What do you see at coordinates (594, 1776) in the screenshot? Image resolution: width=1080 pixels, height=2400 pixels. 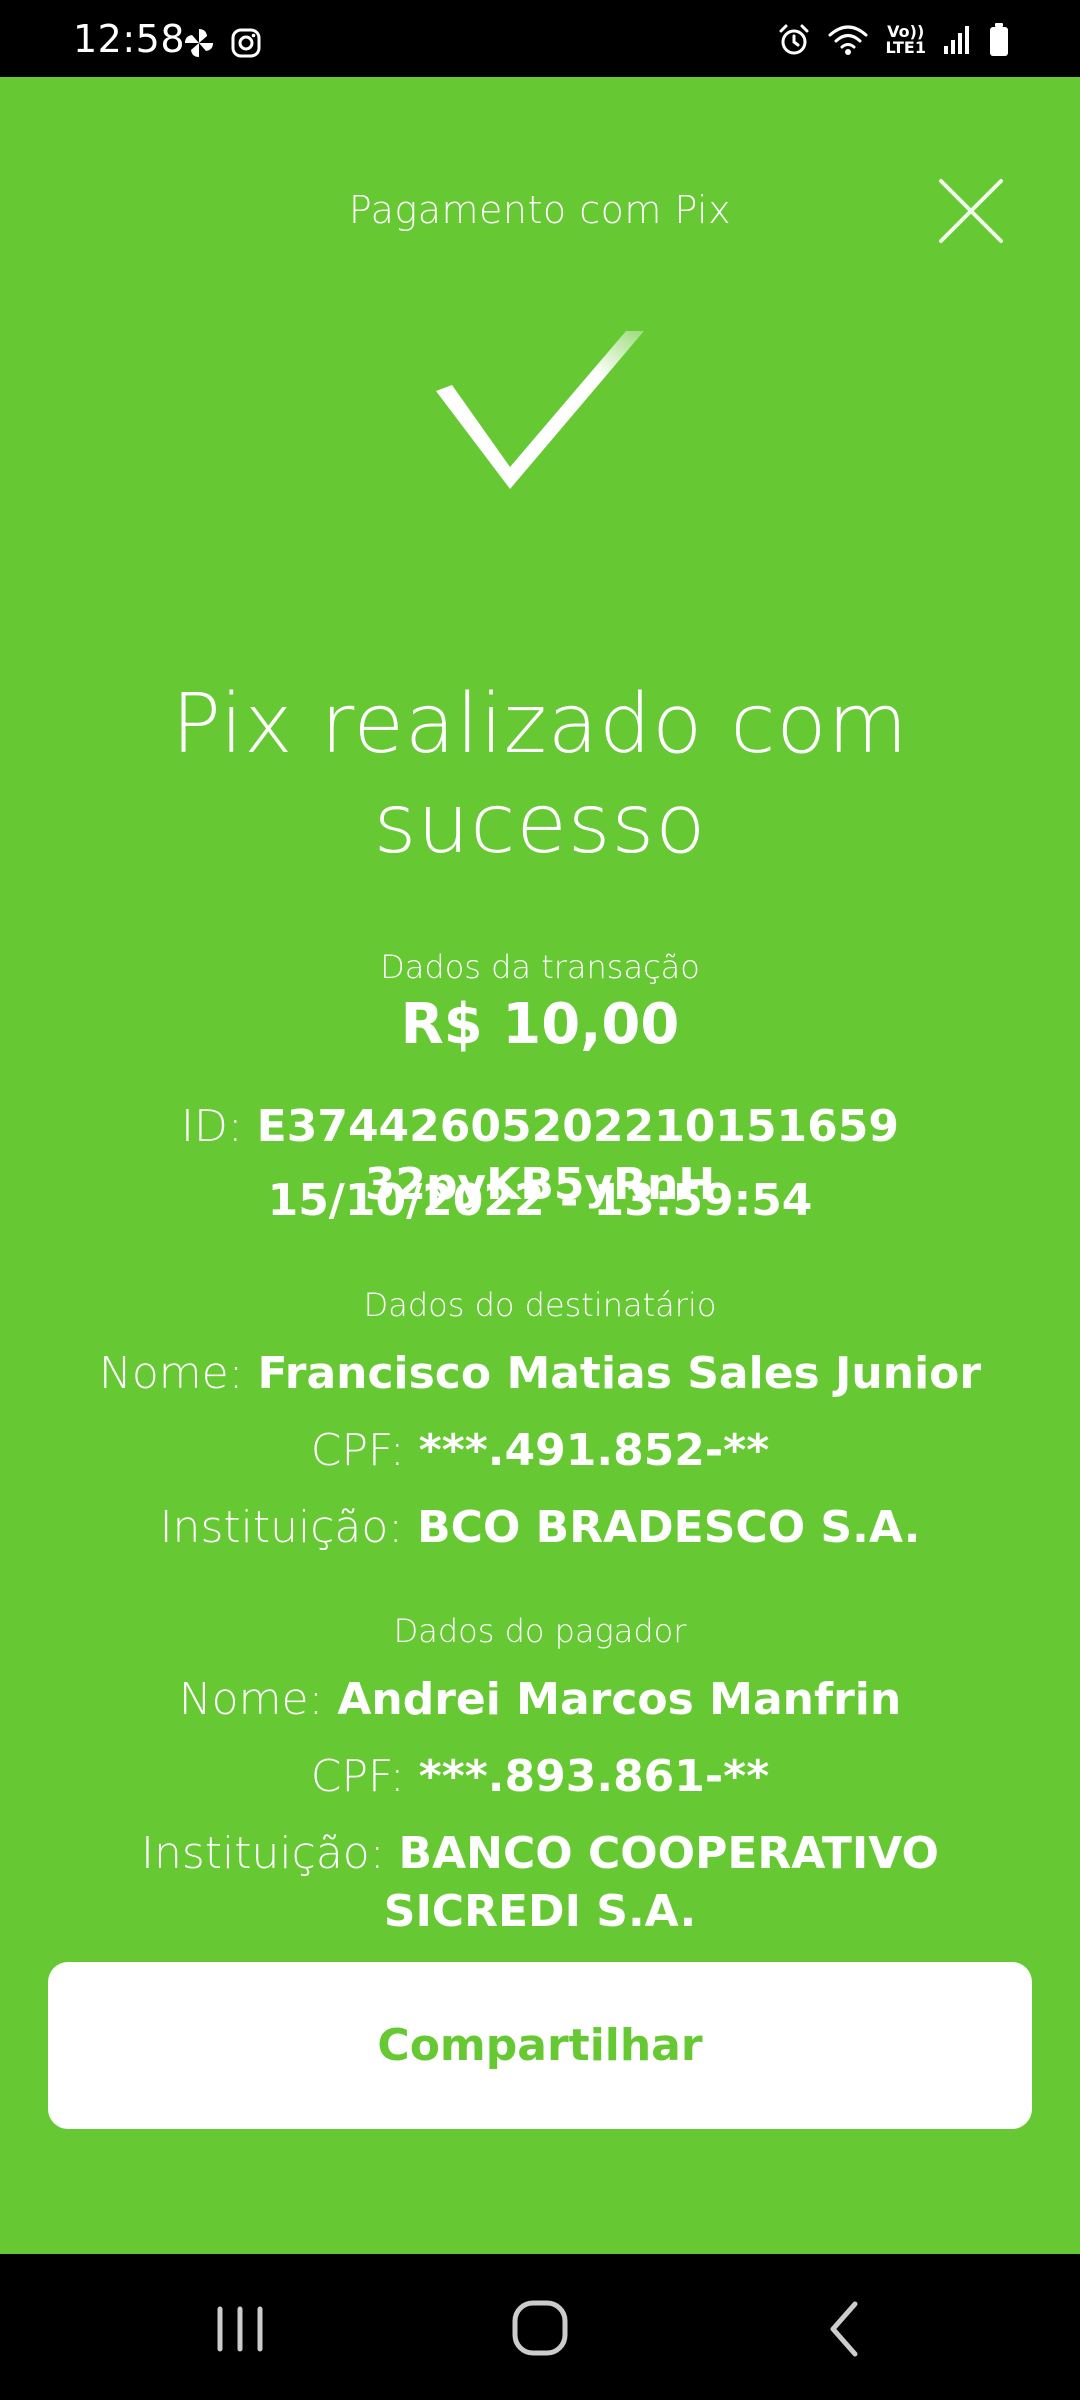 I see `payer-cpf-value: ***.893.861-**` at bounding box center [594, 1776].